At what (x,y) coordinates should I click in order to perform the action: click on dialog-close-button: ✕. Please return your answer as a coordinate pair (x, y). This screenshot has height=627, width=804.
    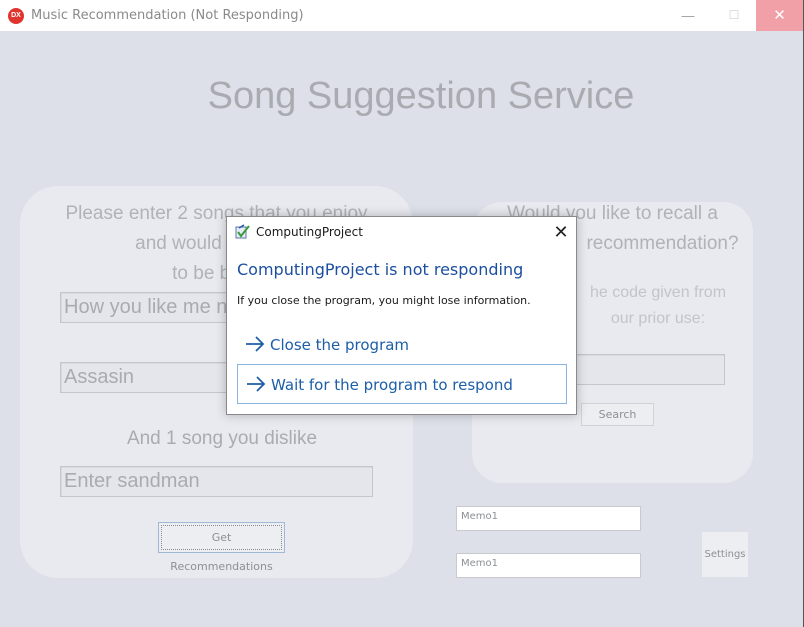
    Looking at the image, I should click on (561, 232).